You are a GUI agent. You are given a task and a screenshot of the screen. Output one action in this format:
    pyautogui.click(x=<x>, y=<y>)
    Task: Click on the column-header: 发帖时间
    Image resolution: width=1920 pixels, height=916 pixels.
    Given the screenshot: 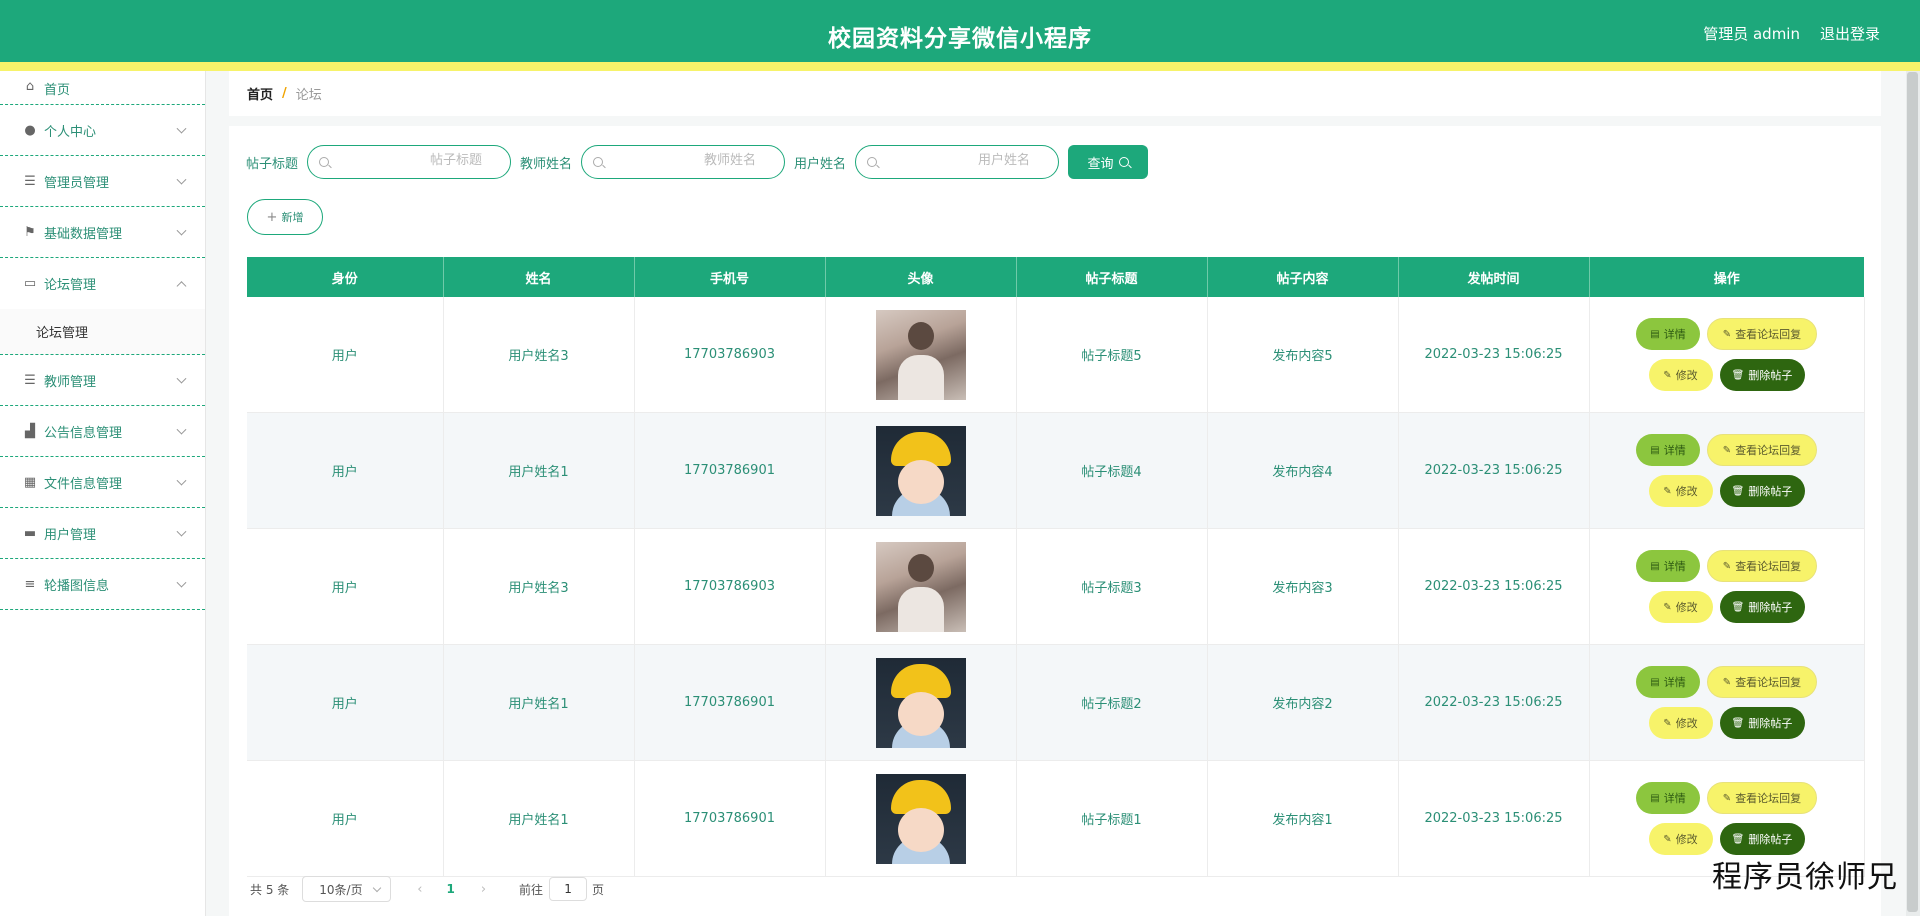 What is the action you would take?
    pyautogui.click(x=1494, y=277)
    